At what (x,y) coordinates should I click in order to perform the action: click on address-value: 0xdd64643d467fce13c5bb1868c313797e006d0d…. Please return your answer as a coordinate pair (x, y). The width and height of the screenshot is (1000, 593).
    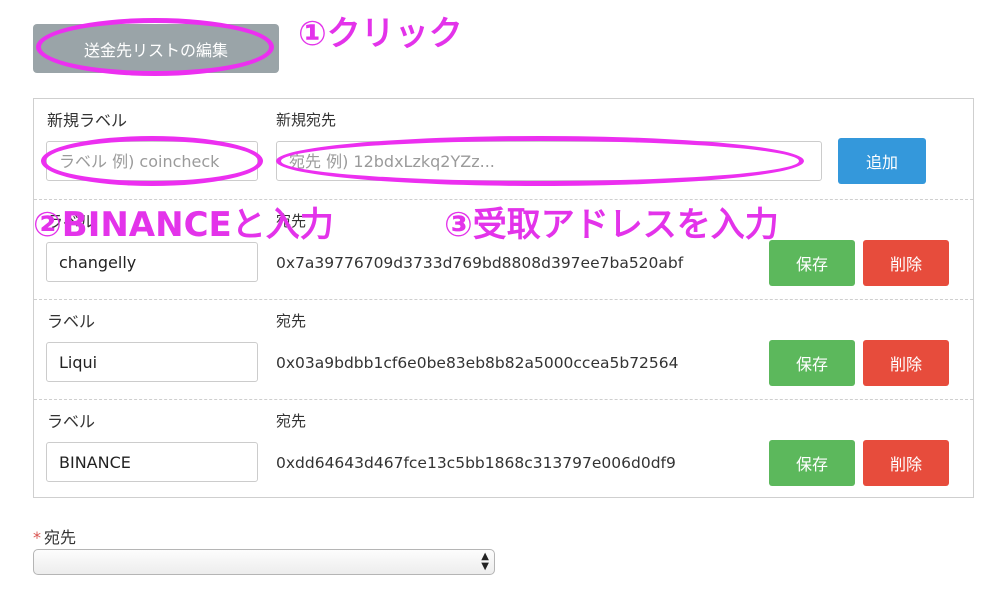
    Looking at the image, I should click on (476, 463).